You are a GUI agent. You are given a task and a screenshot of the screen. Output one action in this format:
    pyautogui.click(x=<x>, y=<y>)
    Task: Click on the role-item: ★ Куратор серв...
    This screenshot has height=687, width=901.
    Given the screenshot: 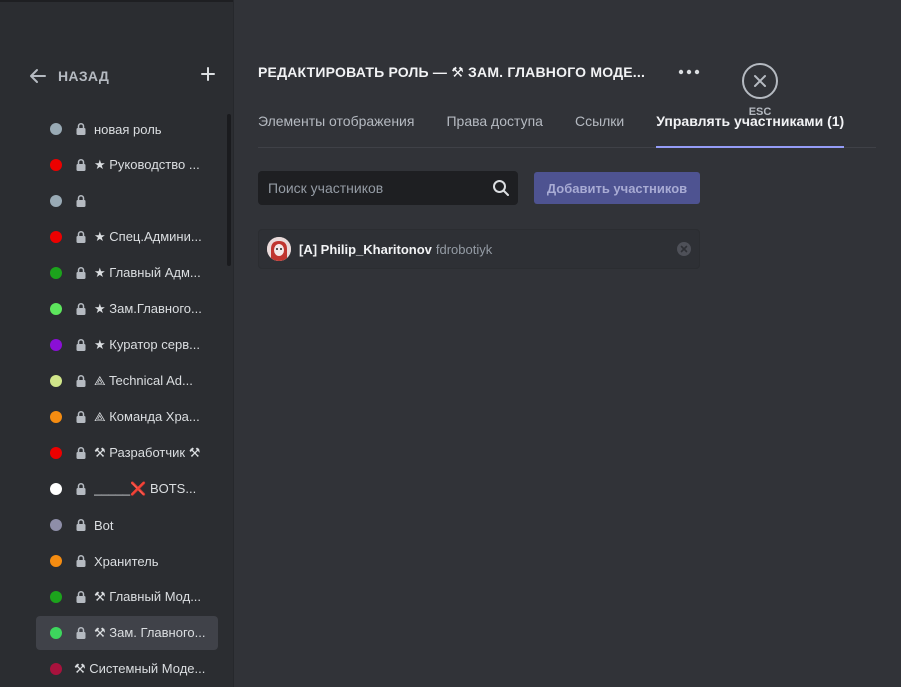 What is the action you would take?
    pyautogui.click(x=127, y=345)
    